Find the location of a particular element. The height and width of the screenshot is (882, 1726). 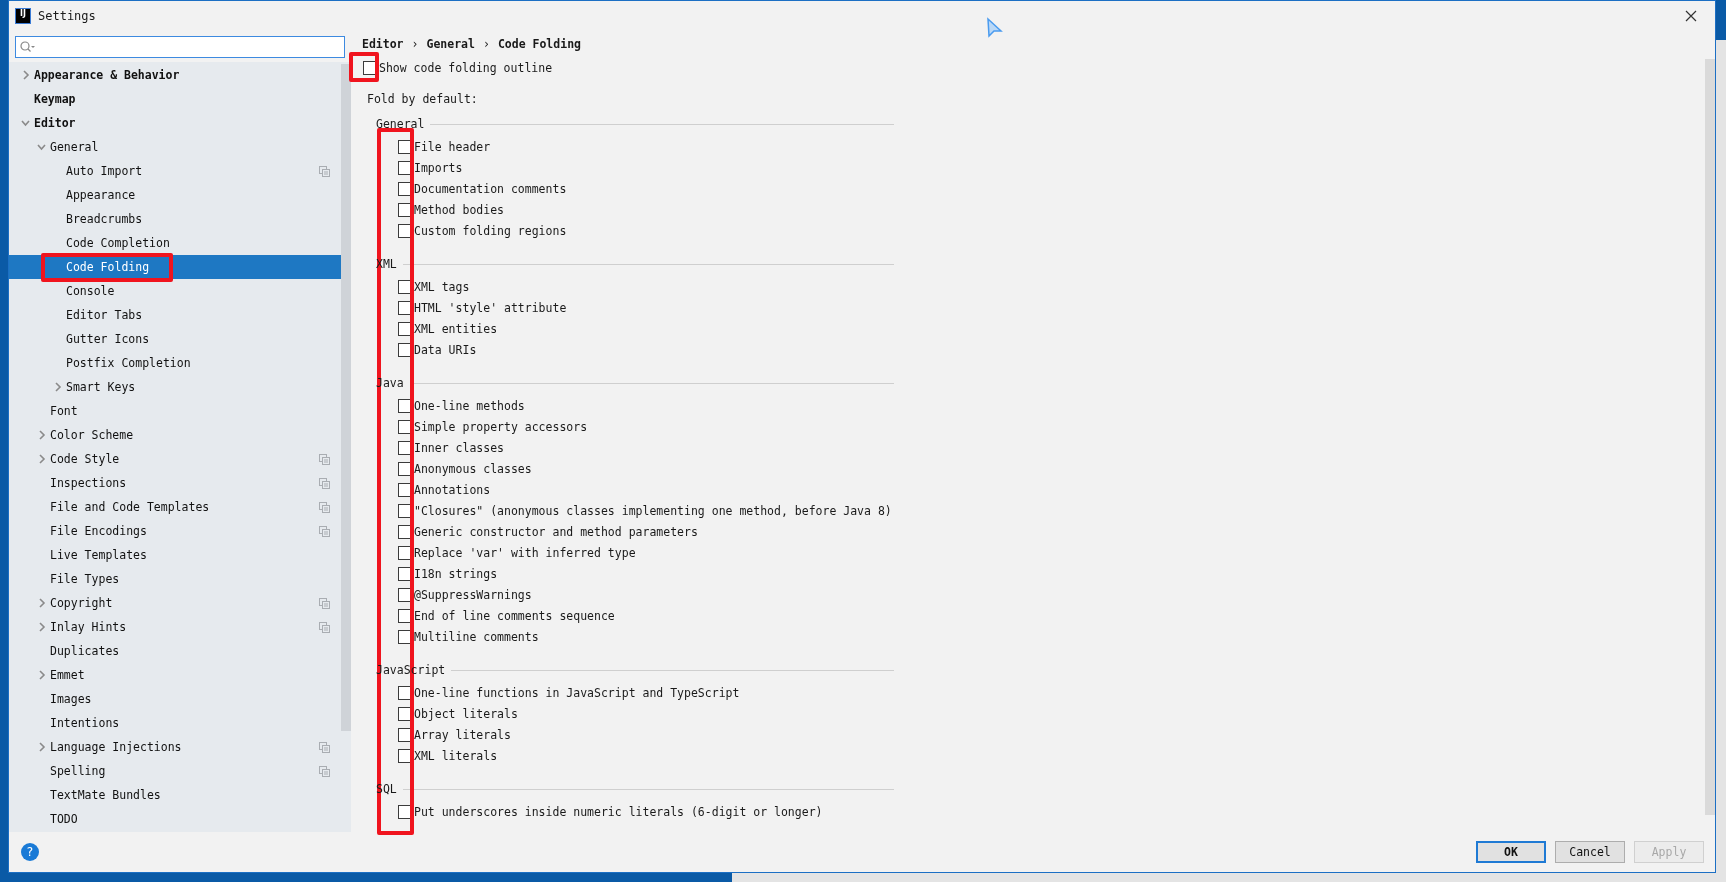

breadcrumb-item: Editor is located at coordinates (383, 44).